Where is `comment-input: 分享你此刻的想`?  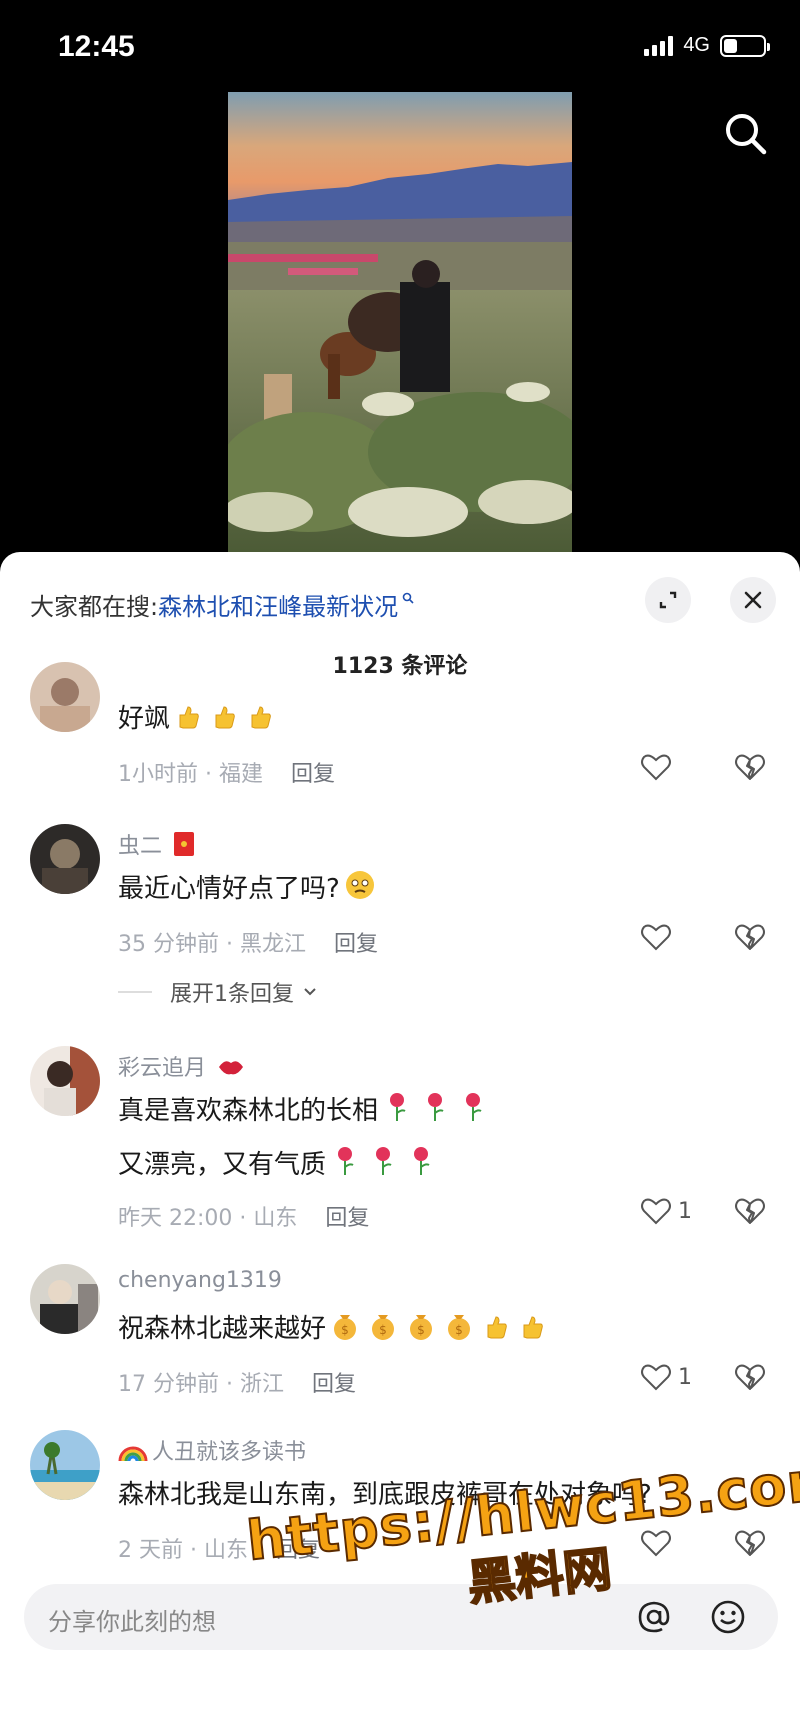 comment-input: 分享你此刻的想 is located at coordinates (401, 1617).